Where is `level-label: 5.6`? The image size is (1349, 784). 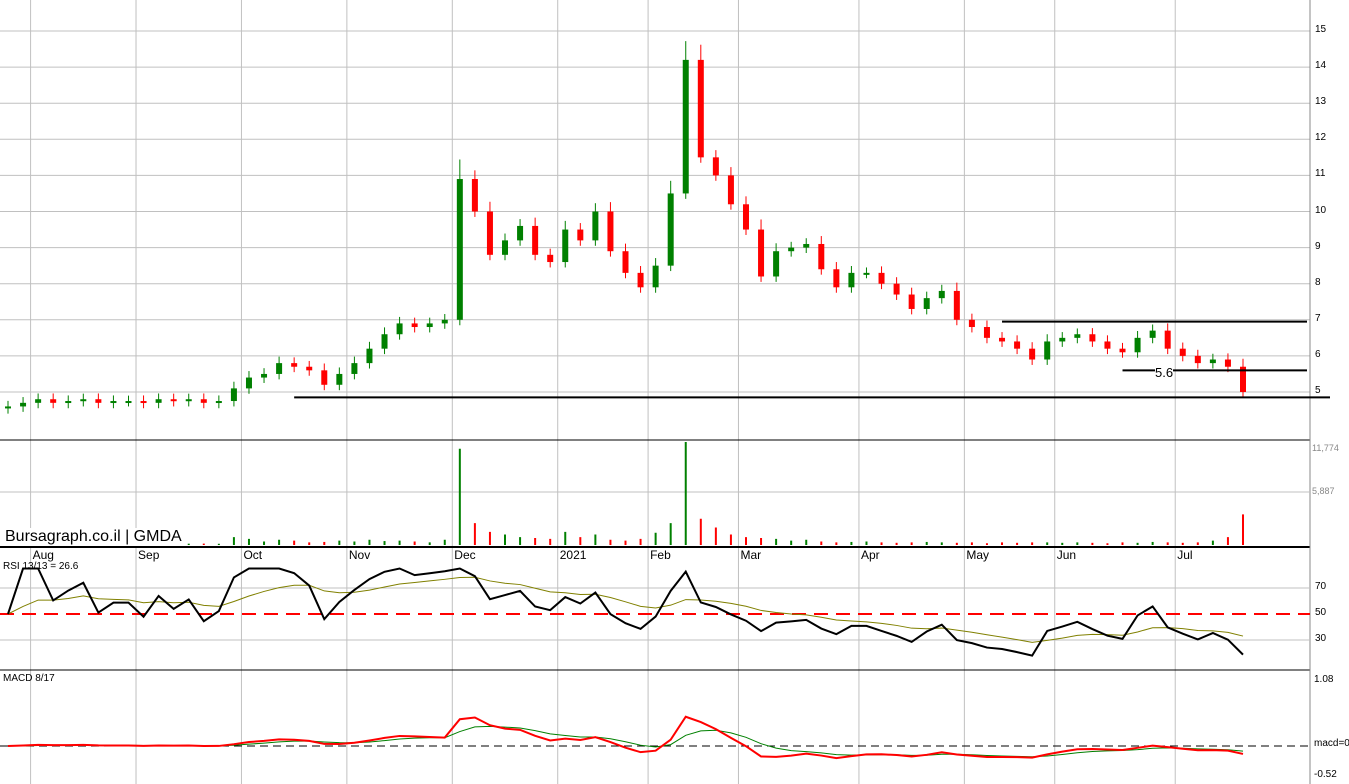 level-label: 5.6 is located at coordinates (1164, 372).